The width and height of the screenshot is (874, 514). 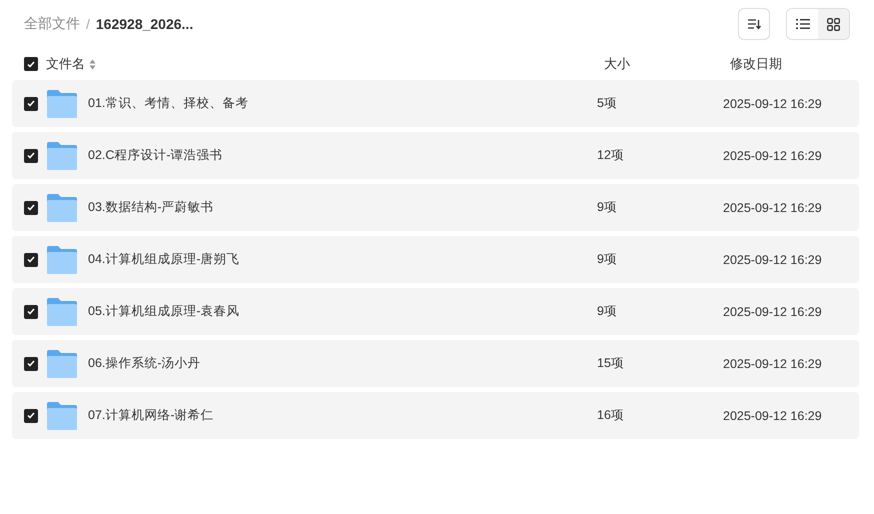 I want to click on column-header: 文件名, so click(x=65, y=64).